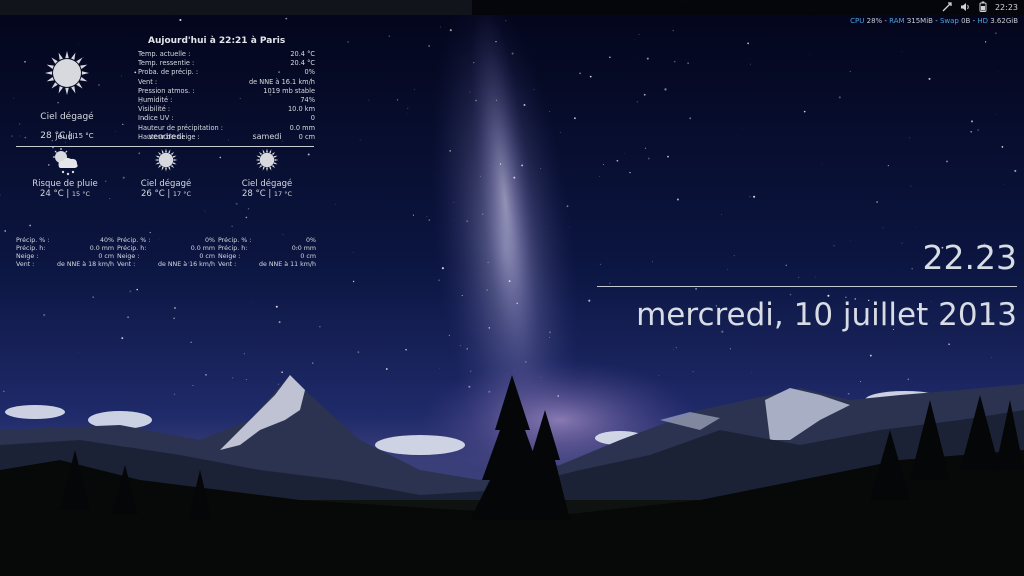 The width and height of the screenshot is (1024, 576). What do you see at coordinates (226, 72) in the screenshot?
I see `detail-row: Proba. de précip. : 0%` at bounding box center [226, 72].